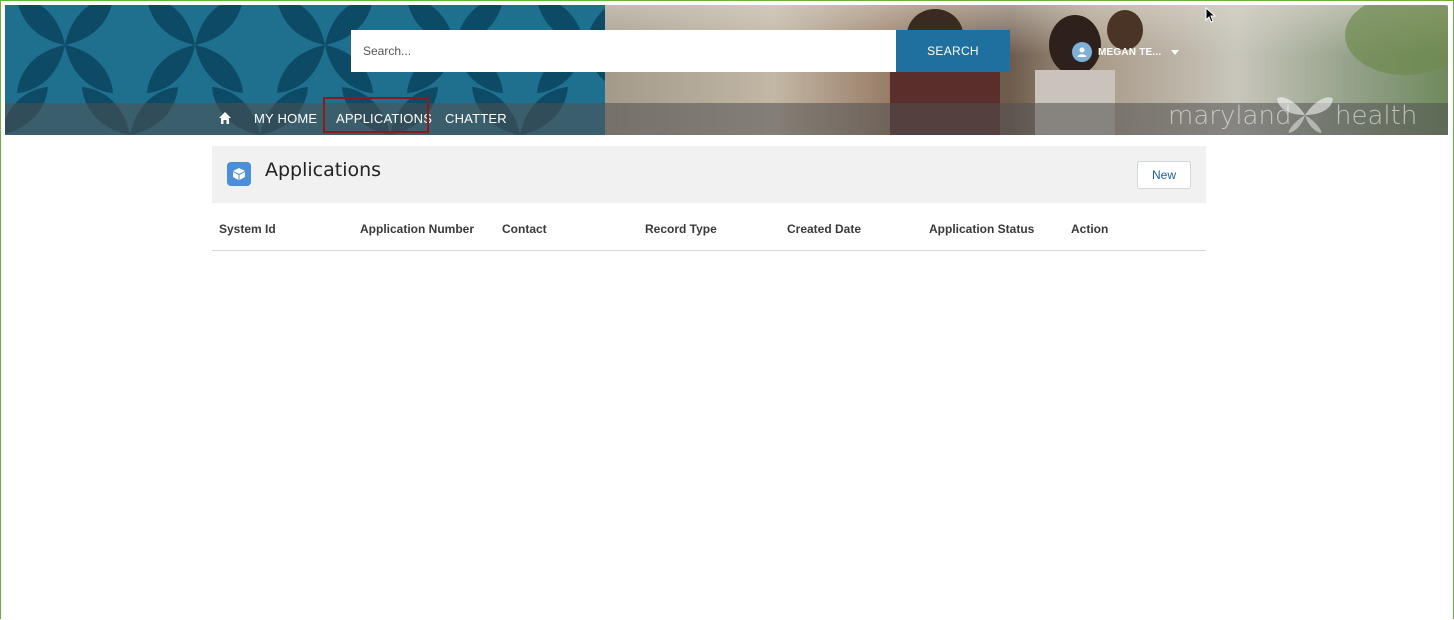 Image resolution: width=1454 pixels, height=620 pixels. I want to click on mouse-cursor-icon, so click(1211, 15).